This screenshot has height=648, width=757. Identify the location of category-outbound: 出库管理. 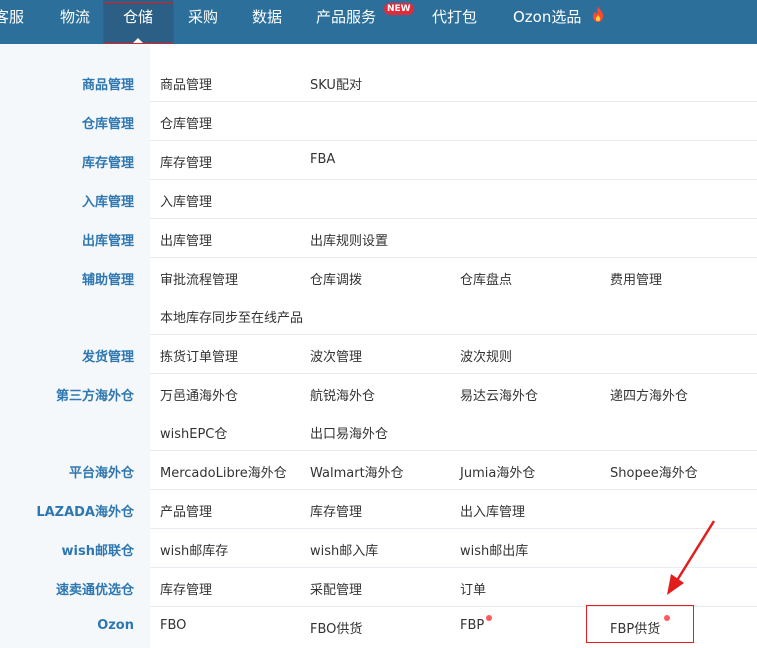
(107, 241).